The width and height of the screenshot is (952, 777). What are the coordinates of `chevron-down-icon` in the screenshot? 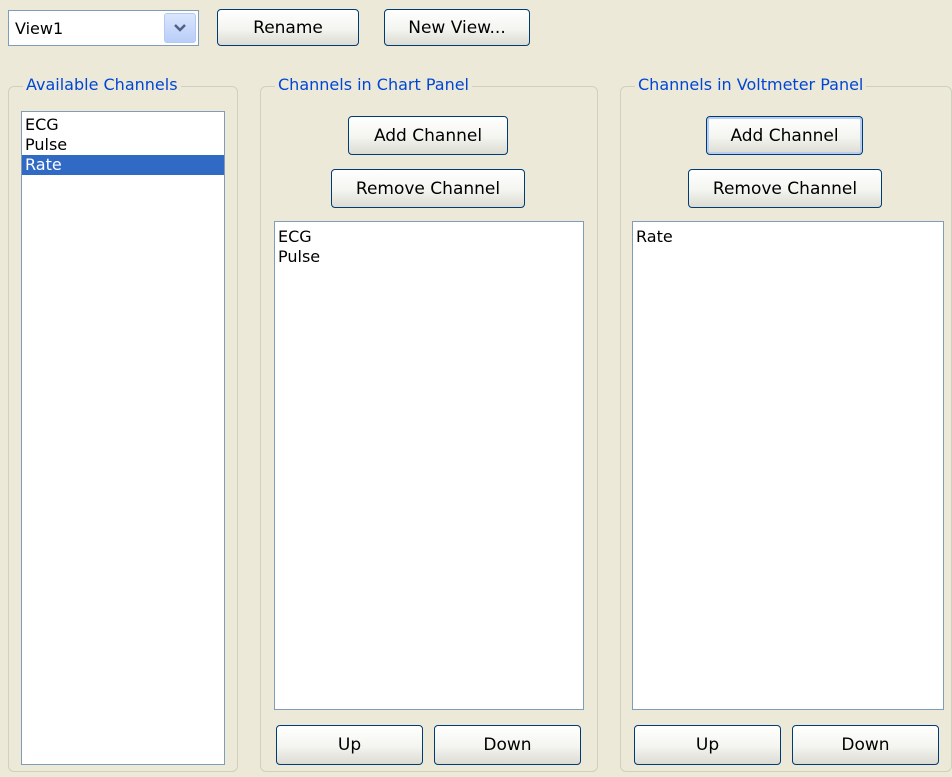 It's located at (180, 28).